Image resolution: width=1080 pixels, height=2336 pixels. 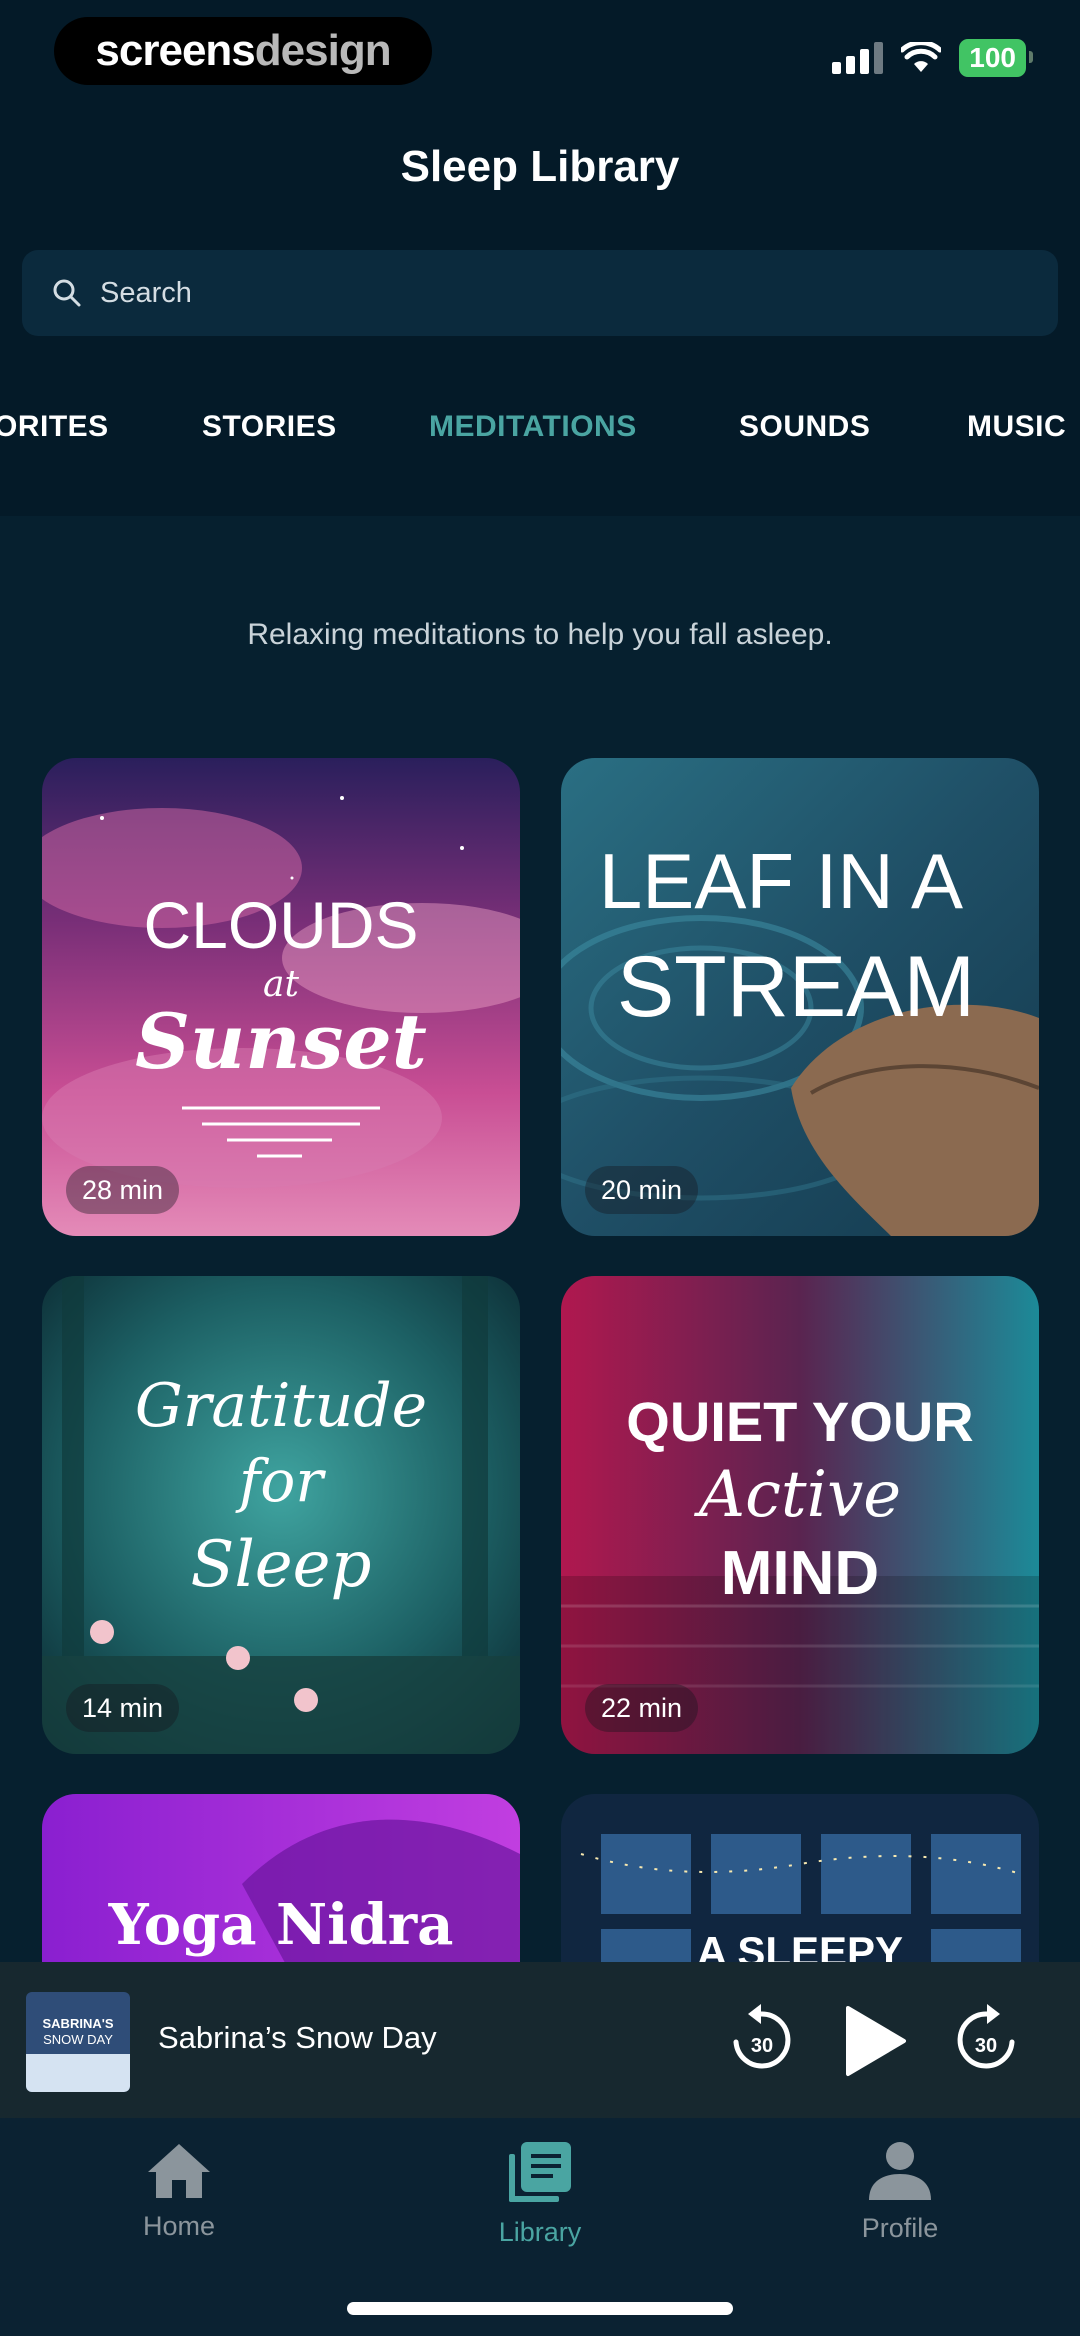 I want to click on svg-text: QUIET YOUR, so click(x=799, y=1421).